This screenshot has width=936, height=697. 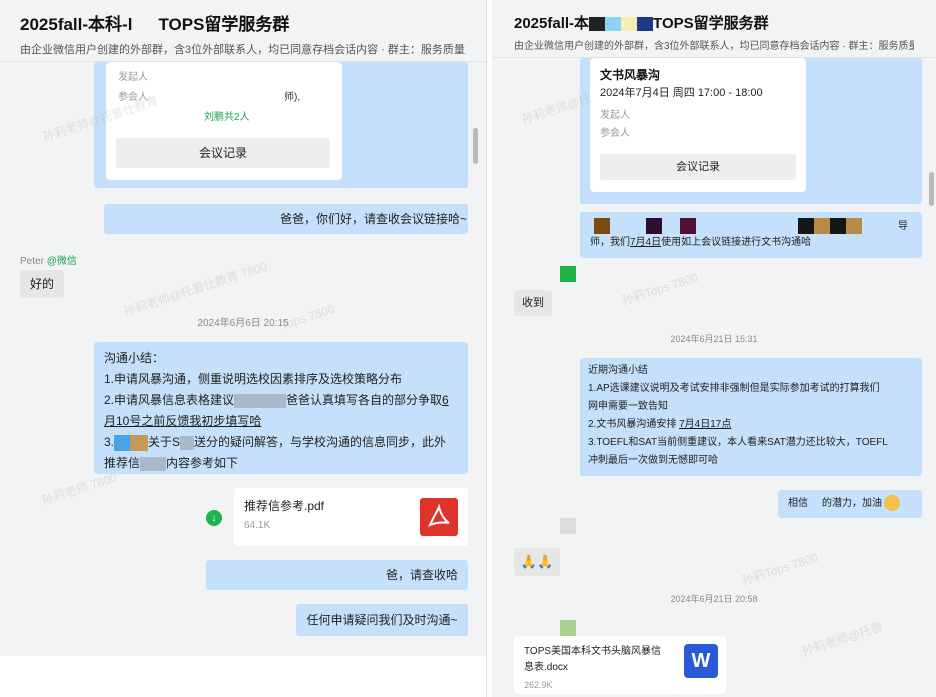 I want to click on message-emoji: 🙏🙏, so click(x=537, y=562).